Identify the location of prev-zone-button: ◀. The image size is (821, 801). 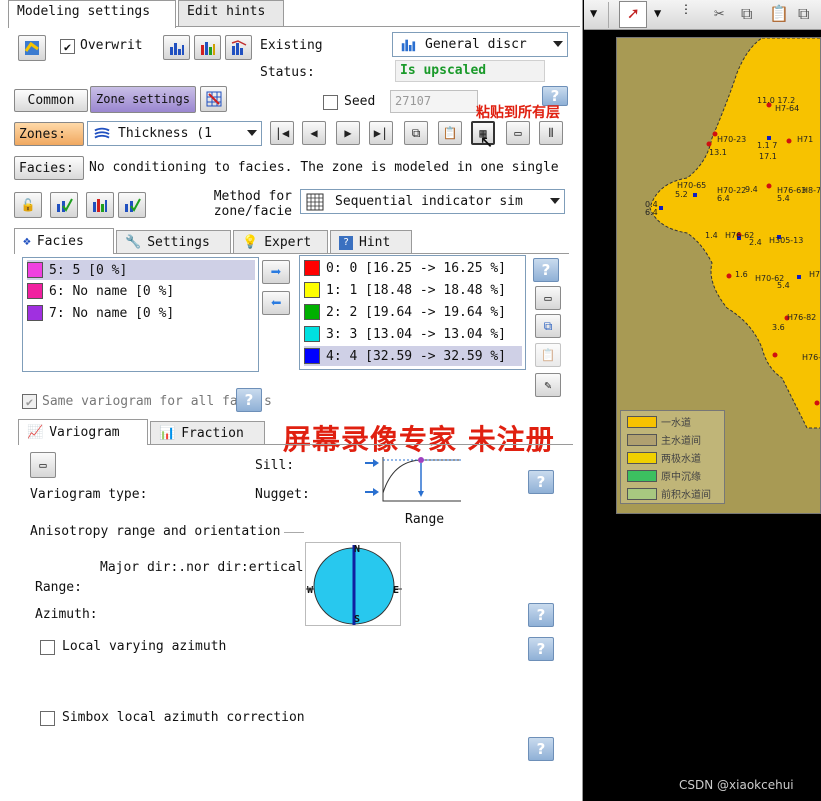
(314, 133).